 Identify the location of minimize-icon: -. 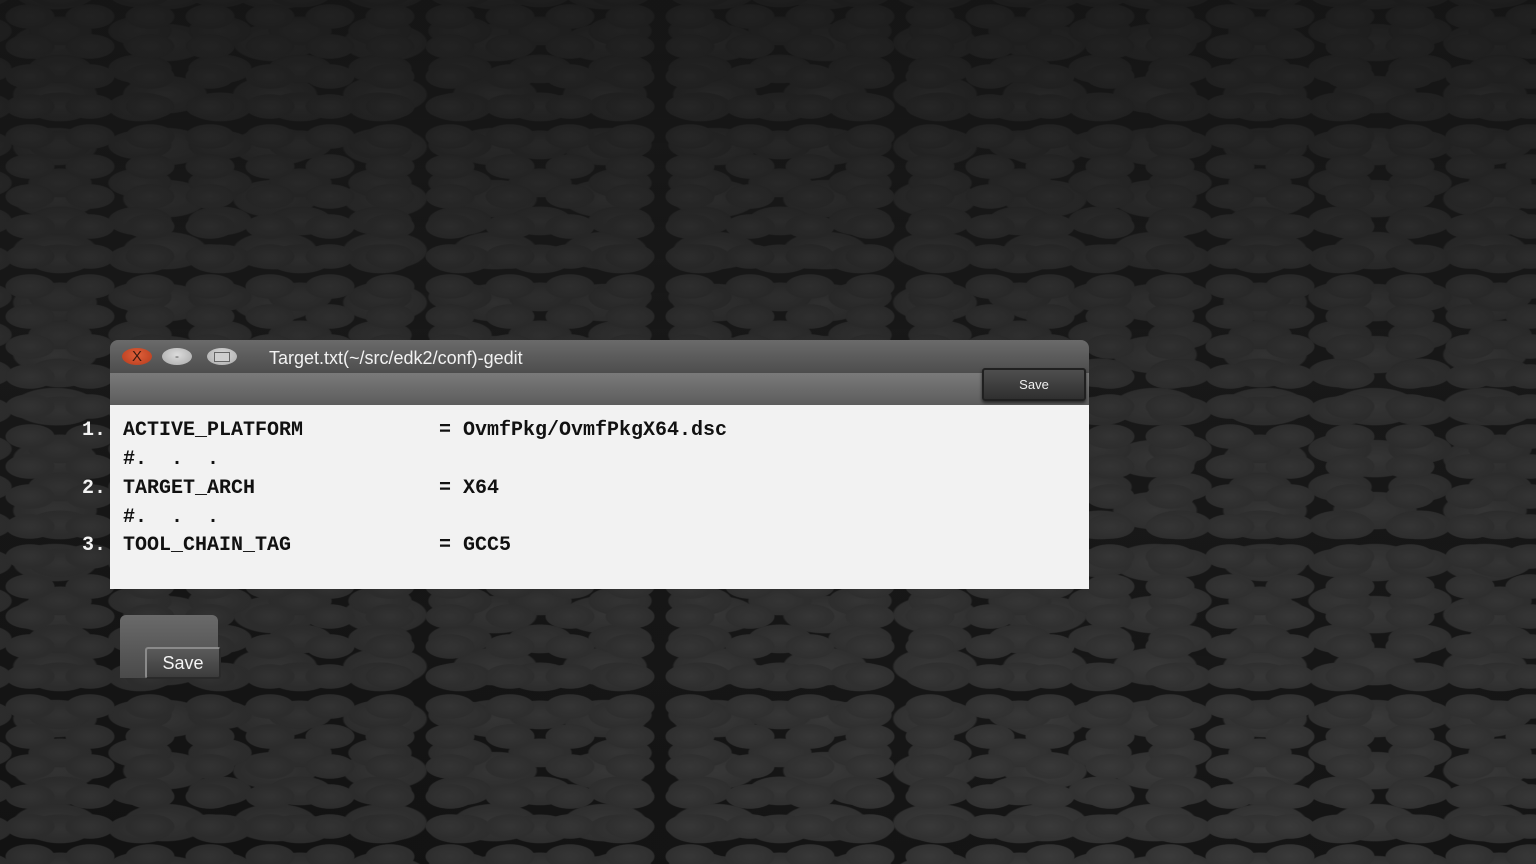
(177, 356).